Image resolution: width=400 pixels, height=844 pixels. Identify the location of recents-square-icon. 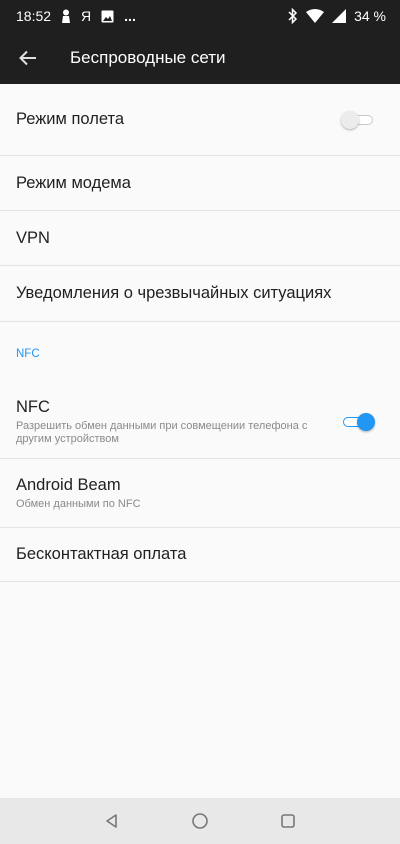
(288, 821).